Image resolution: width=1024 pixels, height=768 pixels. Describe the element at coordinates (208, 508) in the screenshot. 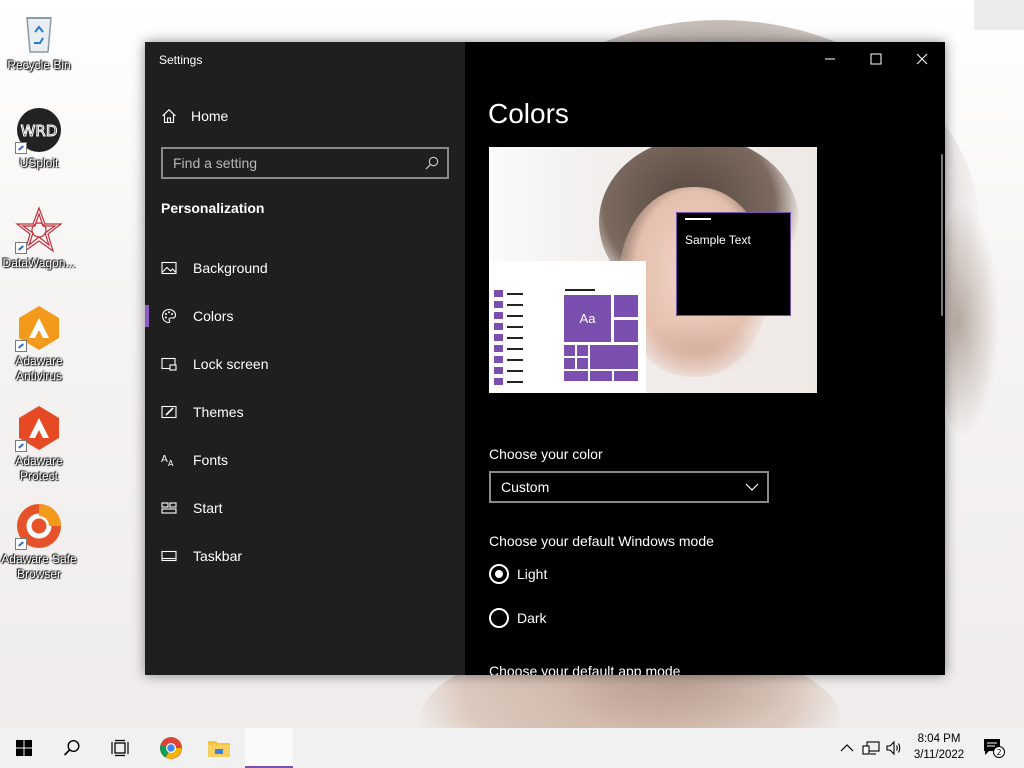

I see `nav-item-label: Start` at that location.